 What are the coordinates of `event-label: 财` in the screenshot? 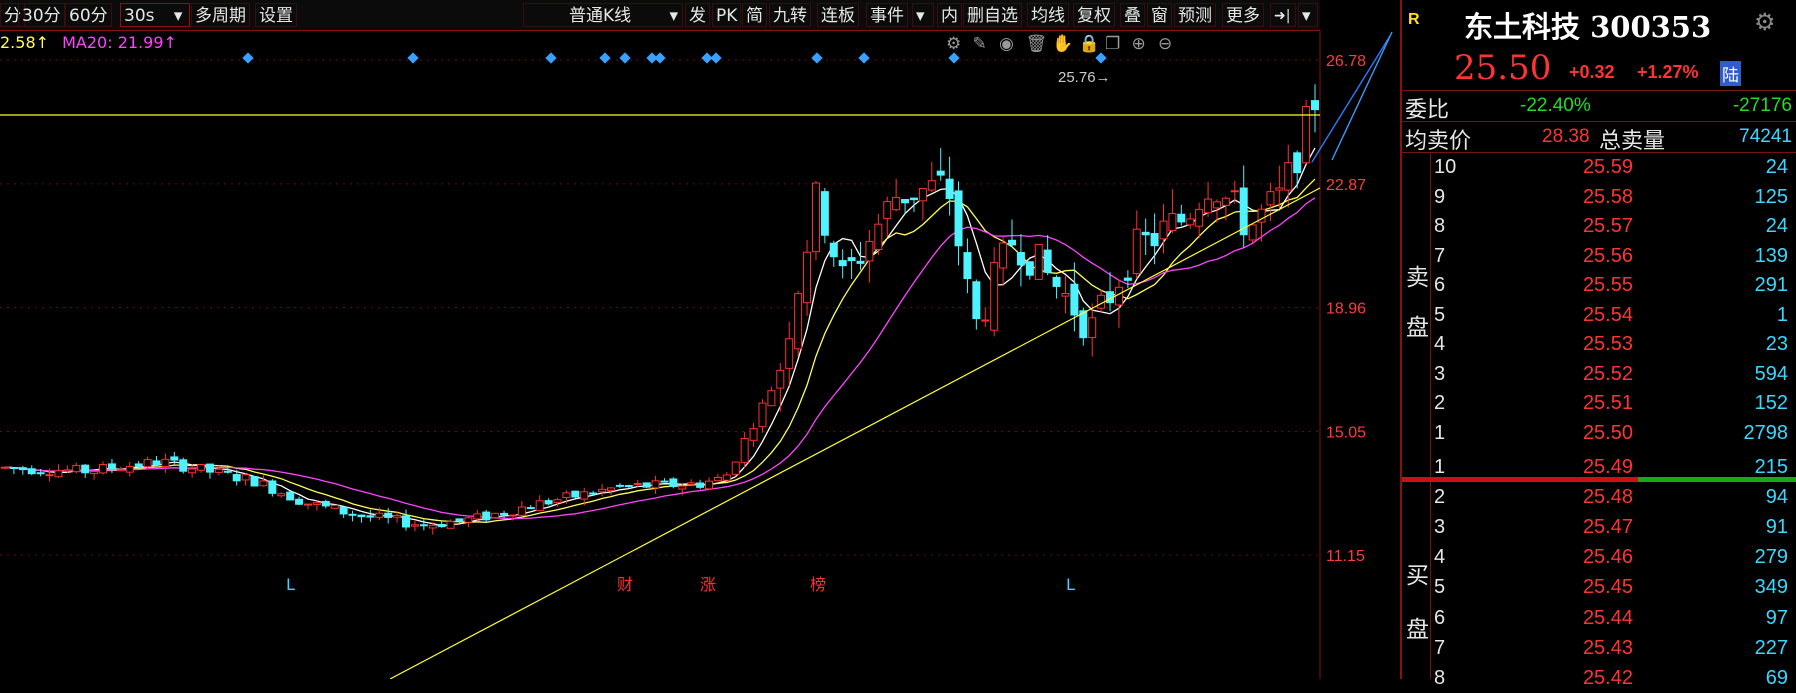 It's located at (625, 584).